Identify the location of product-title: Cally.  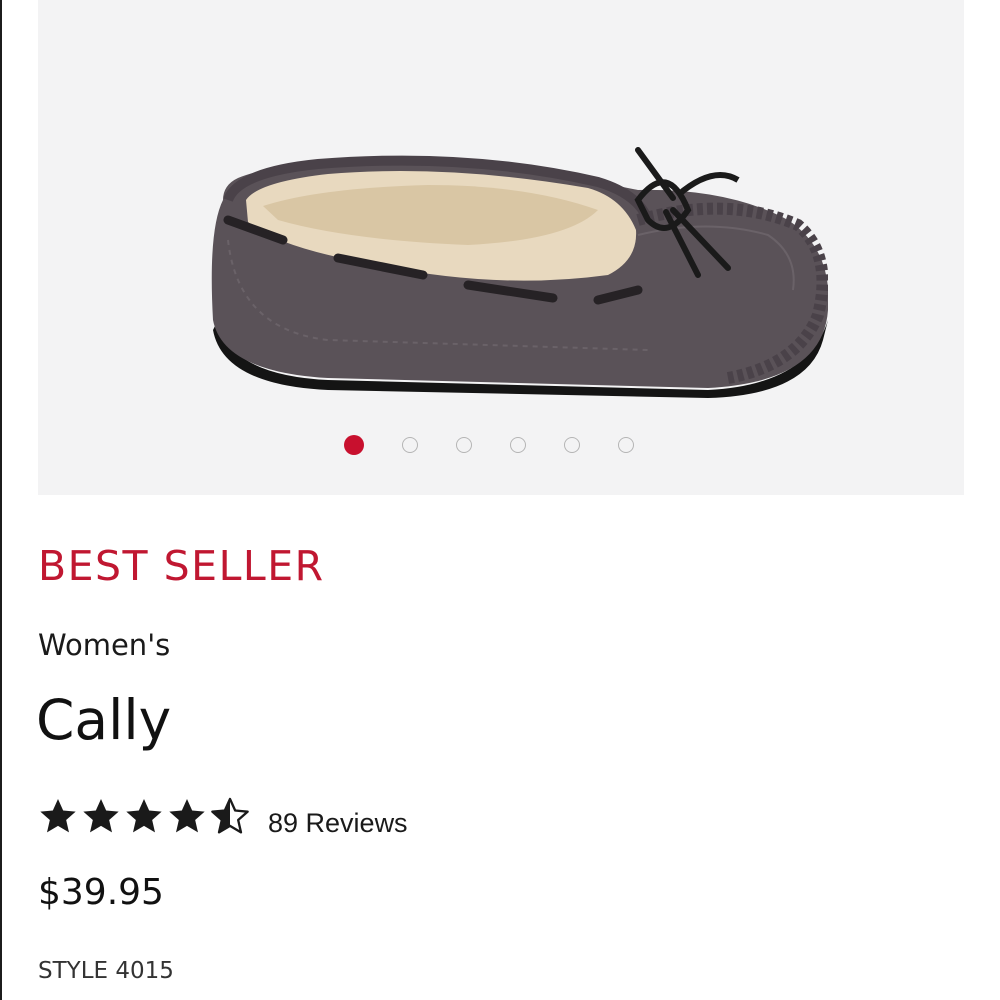
(104, 720).